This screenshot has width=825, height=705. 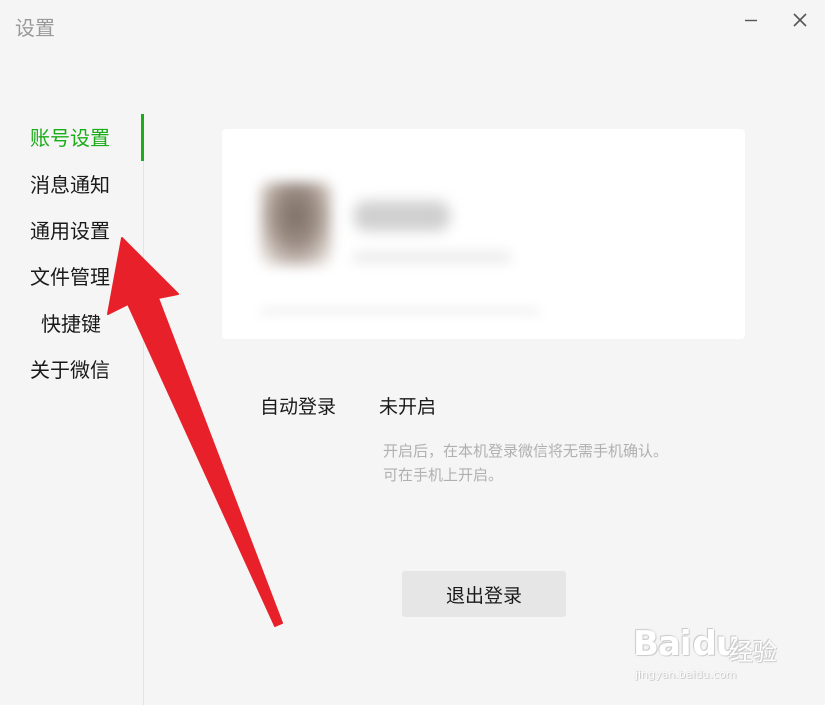 I want to click on minimize-icon, so click(x=751, y=20).